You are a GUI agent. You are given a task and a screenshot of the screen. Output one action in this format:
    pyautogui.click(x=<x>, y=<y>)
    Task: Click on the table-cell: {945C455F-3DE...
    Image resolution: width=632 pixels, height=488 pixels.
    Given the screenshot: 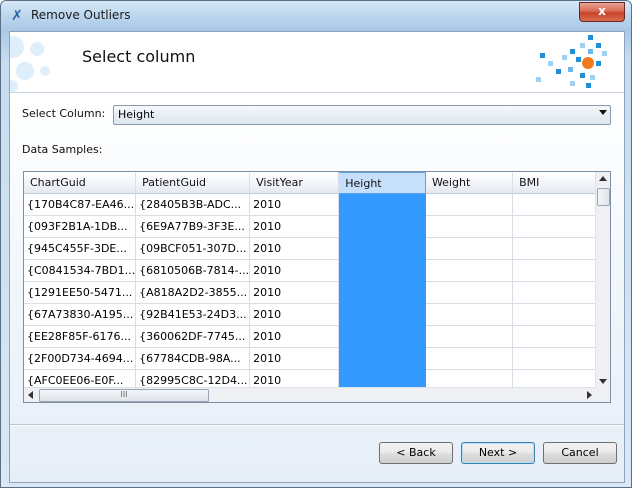 What is the action you would take?
    pyautogui.click(x=80, y=248)
    